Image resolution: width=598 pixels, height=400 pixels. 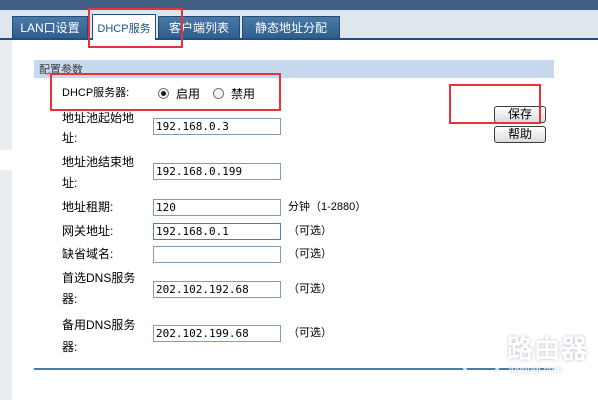 I want to click on tab-lan-settings: LAN口设置, so click(x=50, y=27).